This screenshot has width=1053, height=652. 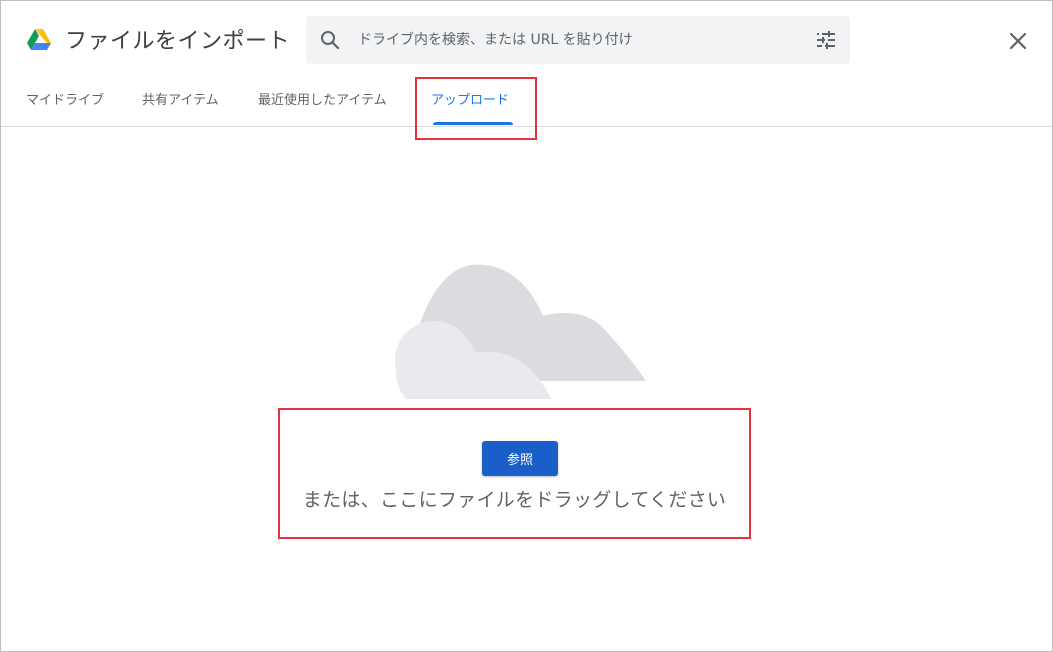 I want to click on google-drive-icon, so click(x=39, y=39).